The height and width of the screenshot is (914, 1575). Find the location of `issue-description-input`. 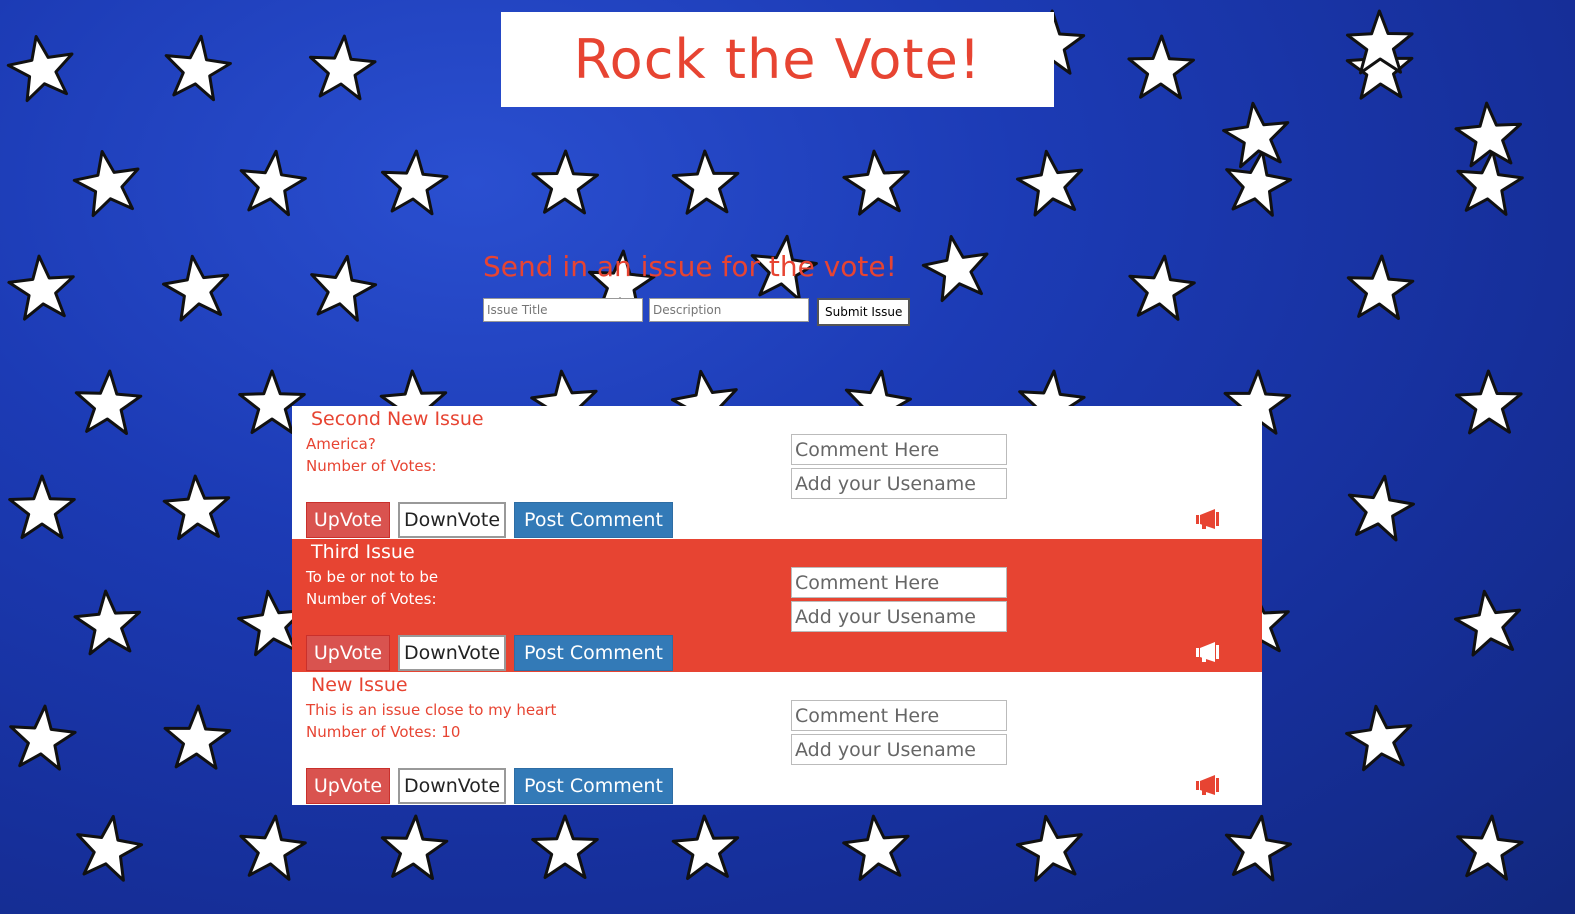

issue-description-input is located at coordinates (729, 310).